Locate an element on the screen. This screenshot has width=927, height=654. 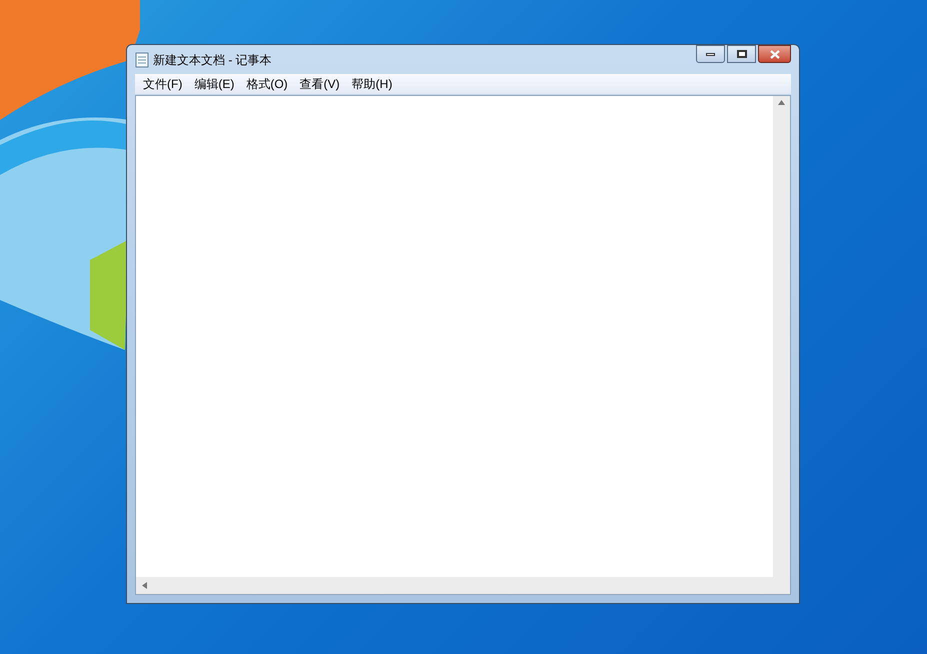
notepad-icon is located at coordinates (142, 60).